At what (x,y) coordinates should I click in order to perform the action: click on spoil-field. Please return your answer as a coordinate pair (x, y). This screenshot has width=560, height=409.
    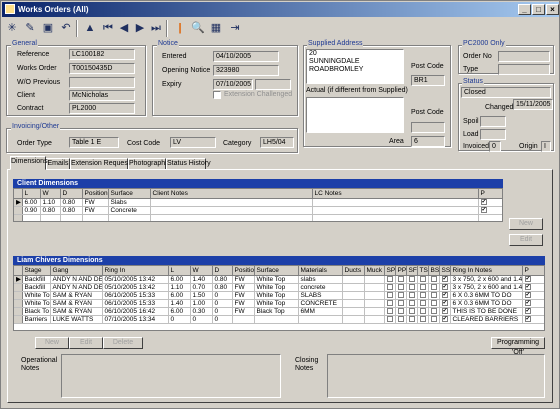
    Looking at the image, I should click on (493, 121).